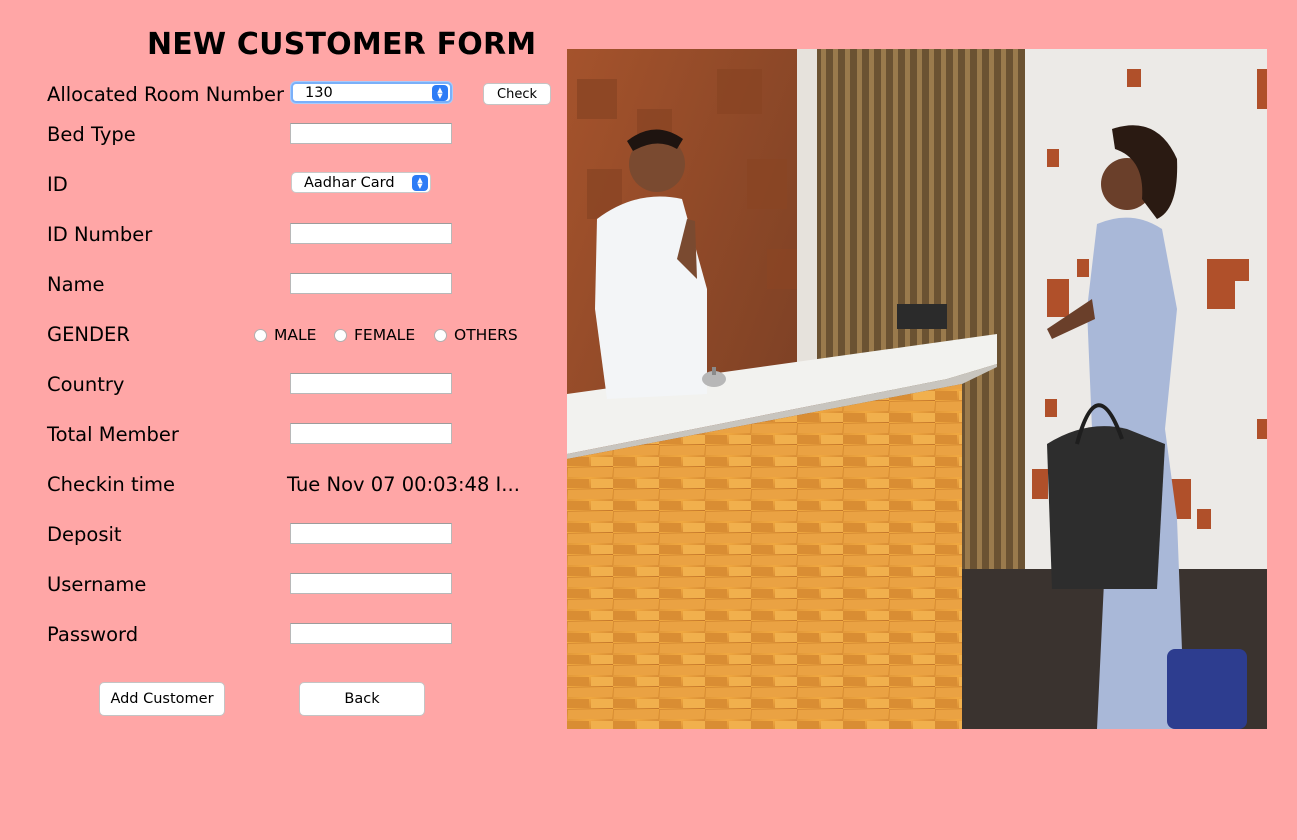  What do you see at coordinates (371, 383) in the screenshot?
I see `country-input` at bounding box center [371, 383].